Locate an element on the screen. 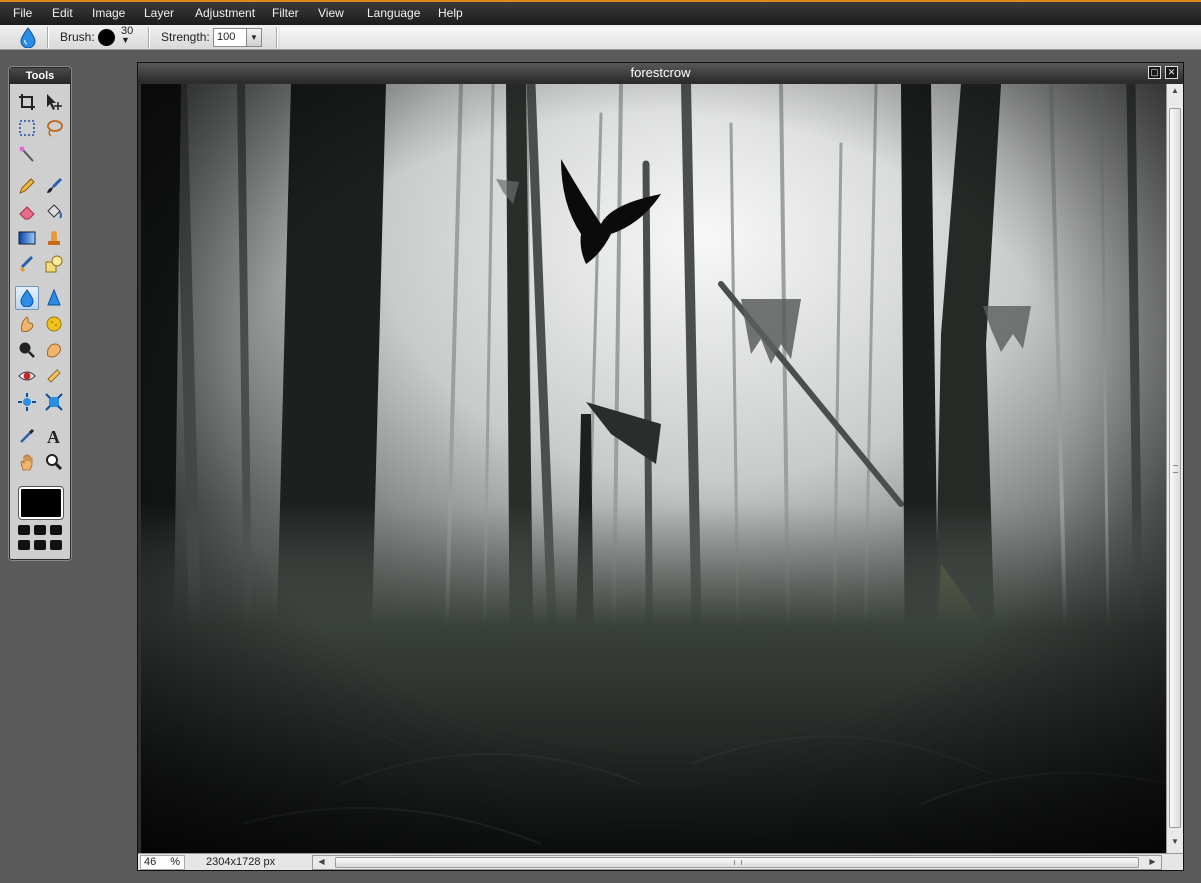  horizontal-scroll-thumb is located at coordinates (737, 862).